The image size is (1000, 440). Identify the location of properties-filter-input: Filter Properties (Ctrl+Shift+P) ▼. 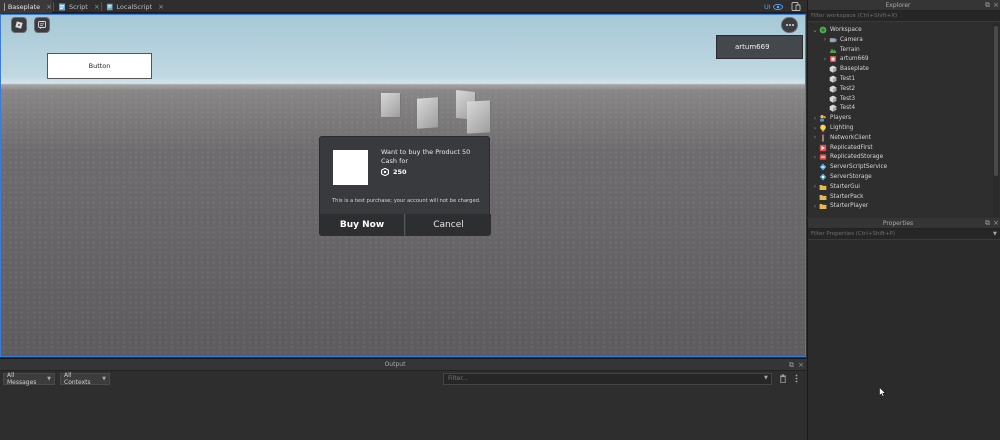
(904, 234).